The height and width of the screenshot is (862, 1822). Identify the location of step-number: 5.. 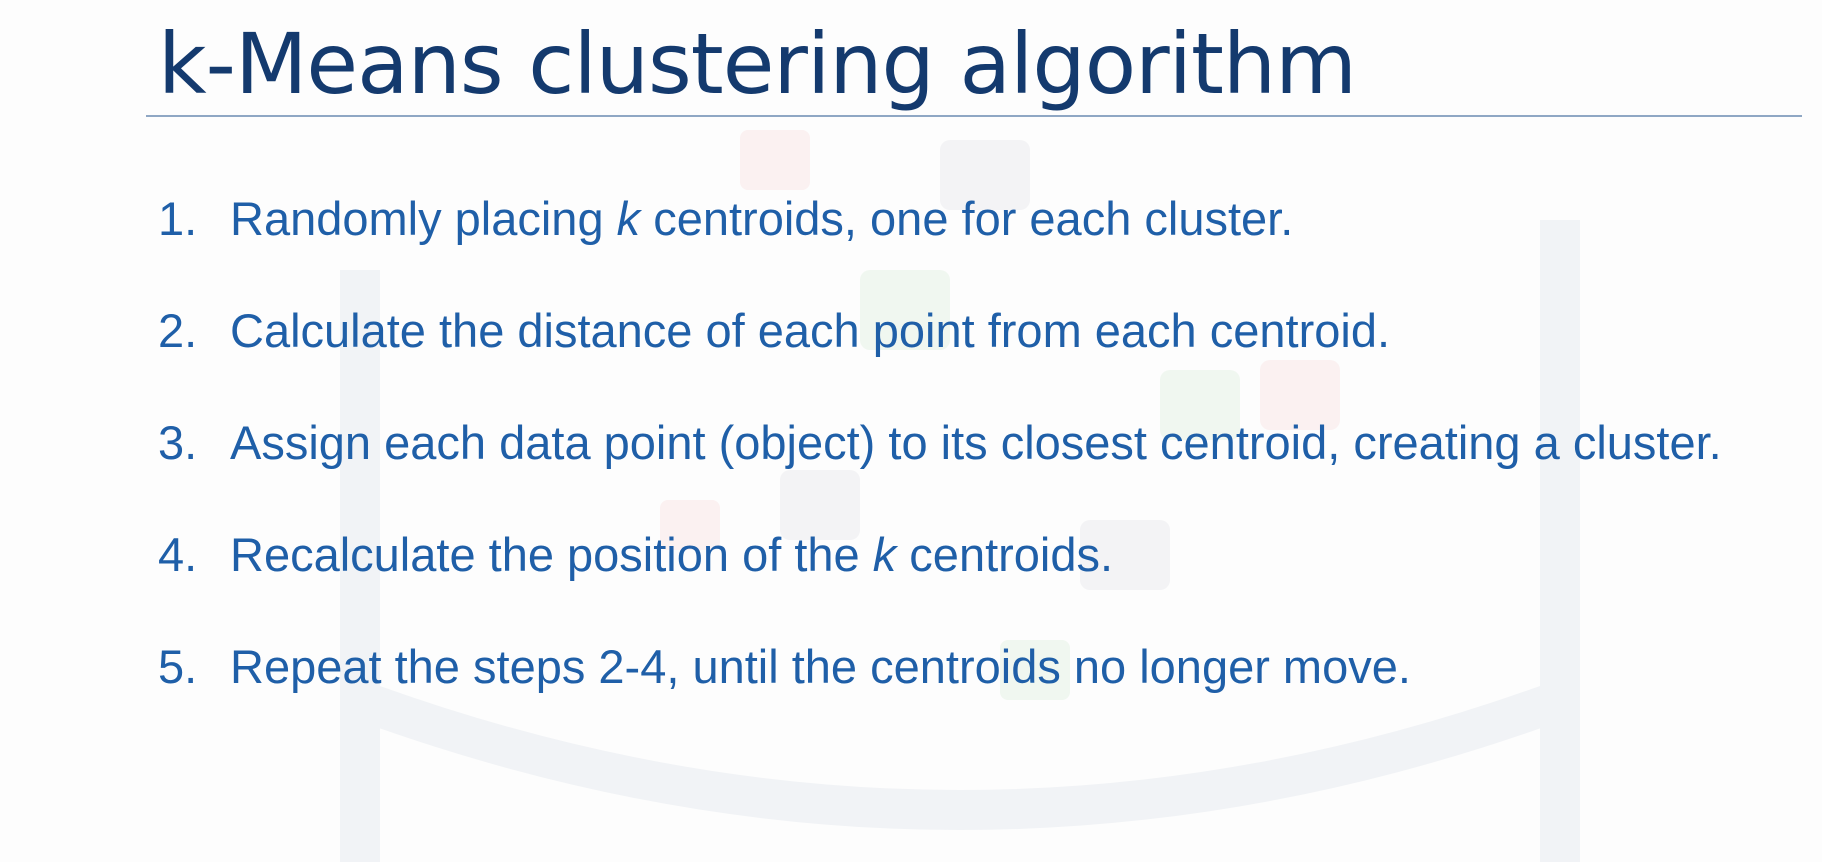
(178, 666).